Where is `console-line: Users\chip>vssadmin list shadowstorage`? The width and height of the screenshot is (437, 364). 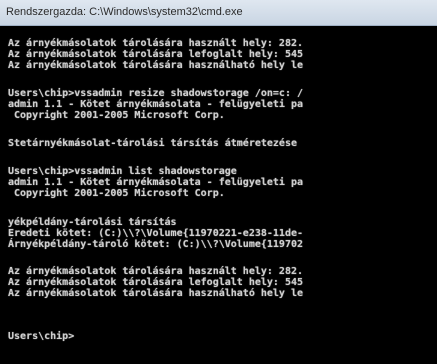 console-line: Users\chip>vssadmin list shadowstorage is located at coordinates (122, 171).